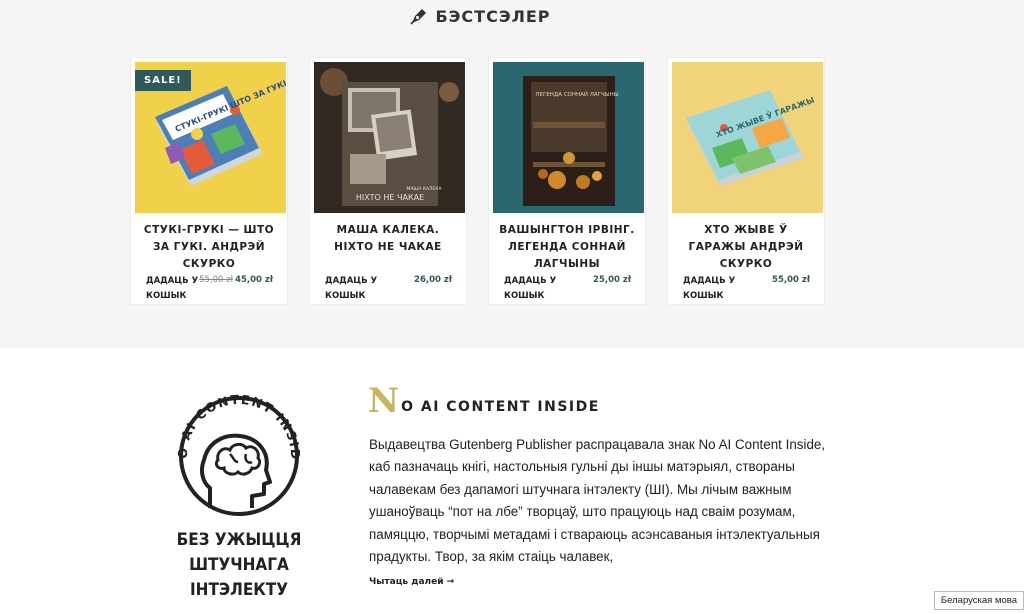 The width and height of the screenshot is (1024, 614). I want to click on badge-caption-line2: ШТУЧНАГА ІНТЭЛЕКТУ, so click(239, 577).